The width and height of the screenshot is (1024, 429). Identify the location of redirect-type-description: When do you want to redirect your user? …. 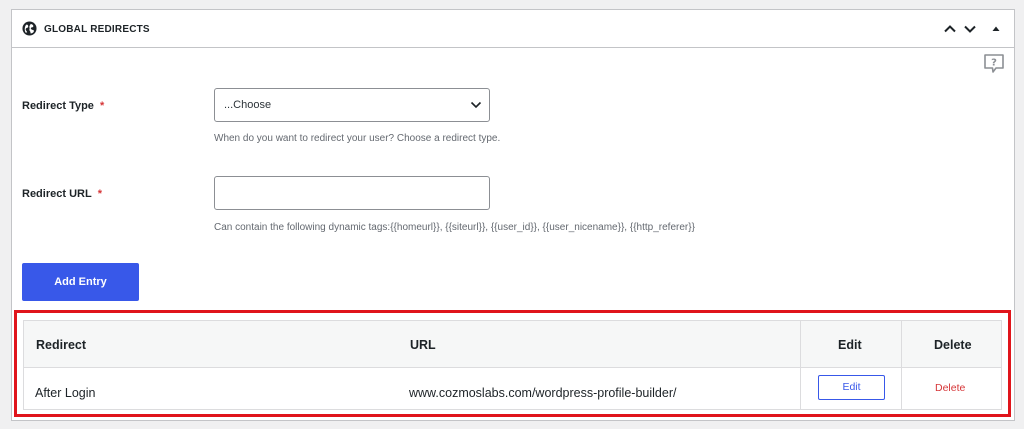
(357, 138).